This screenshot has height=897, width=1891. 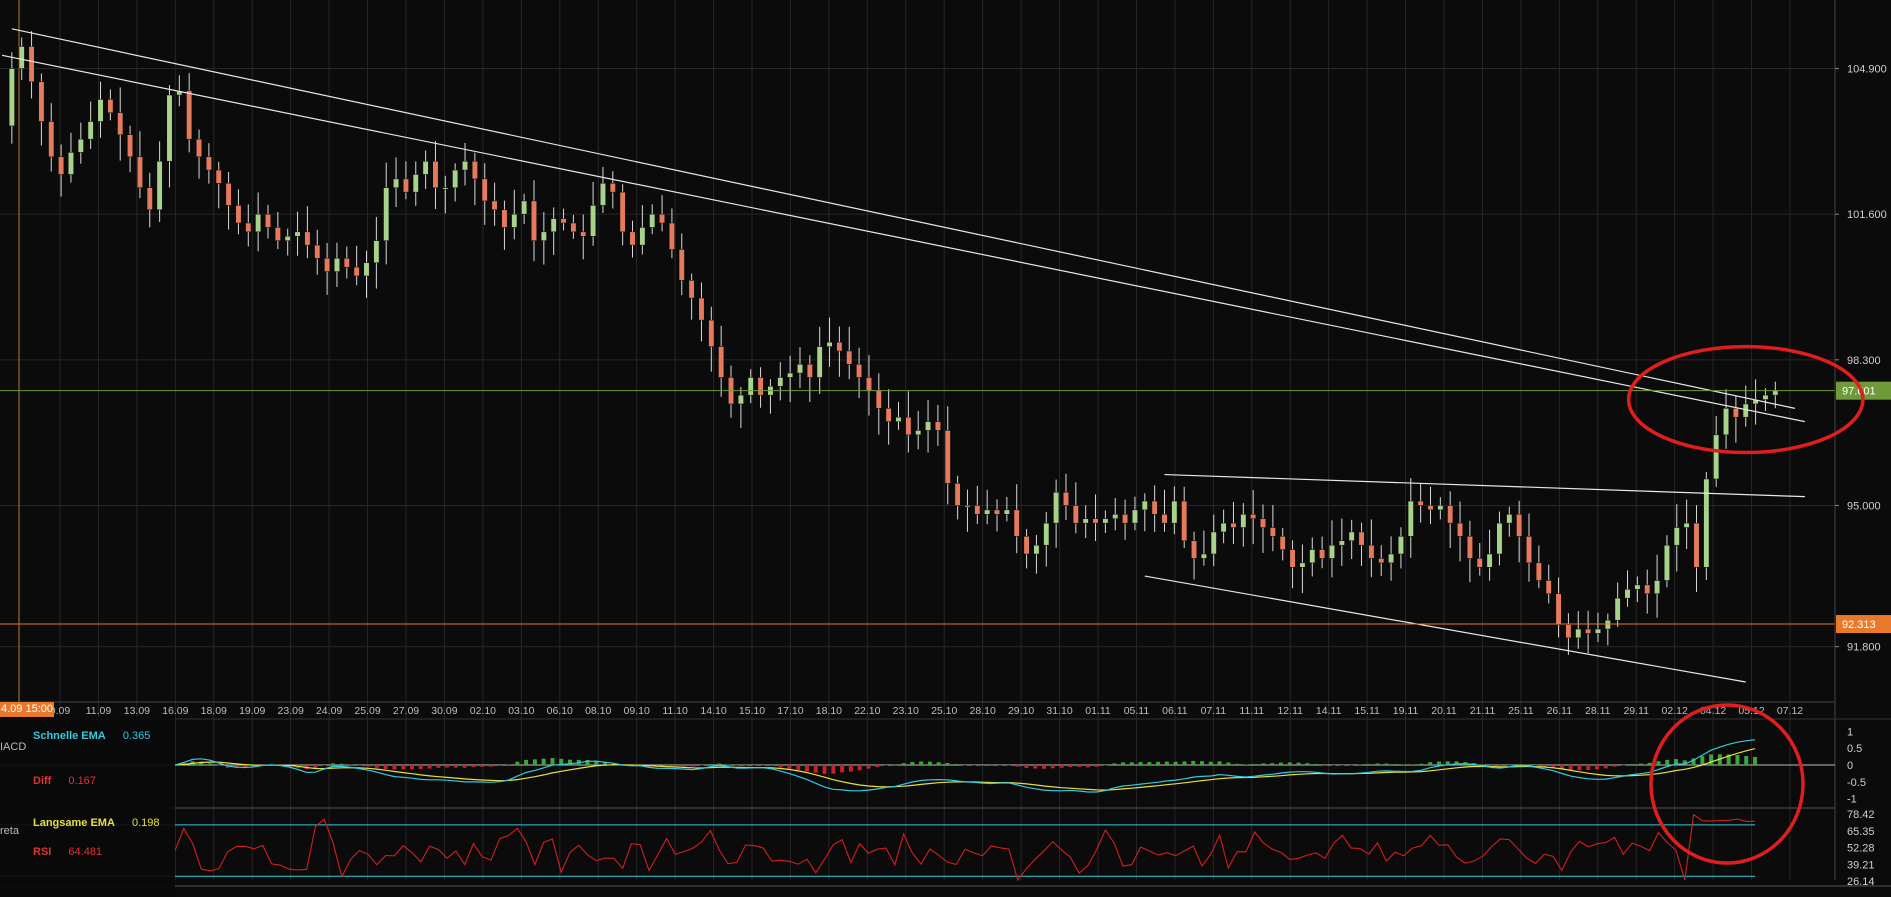 I want to click on time-tick-label: 20.11, so click(x=1444, y=711).